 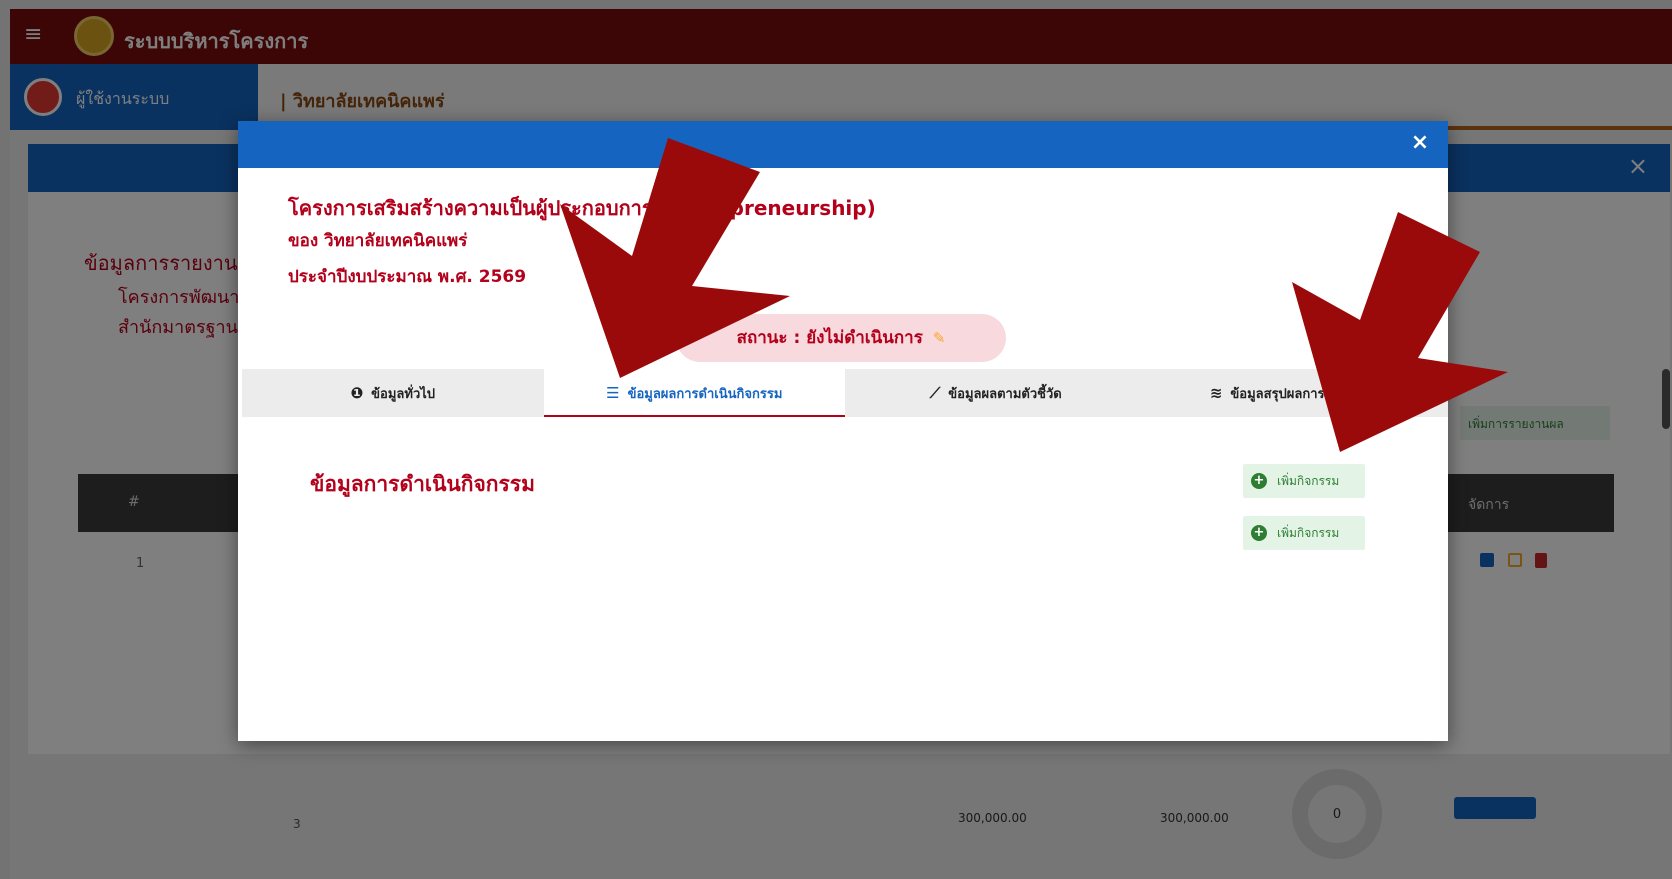 I want to click on add-activity-button-2: + เพิ่มกิจกรรม, so click(x=1304, y=533).